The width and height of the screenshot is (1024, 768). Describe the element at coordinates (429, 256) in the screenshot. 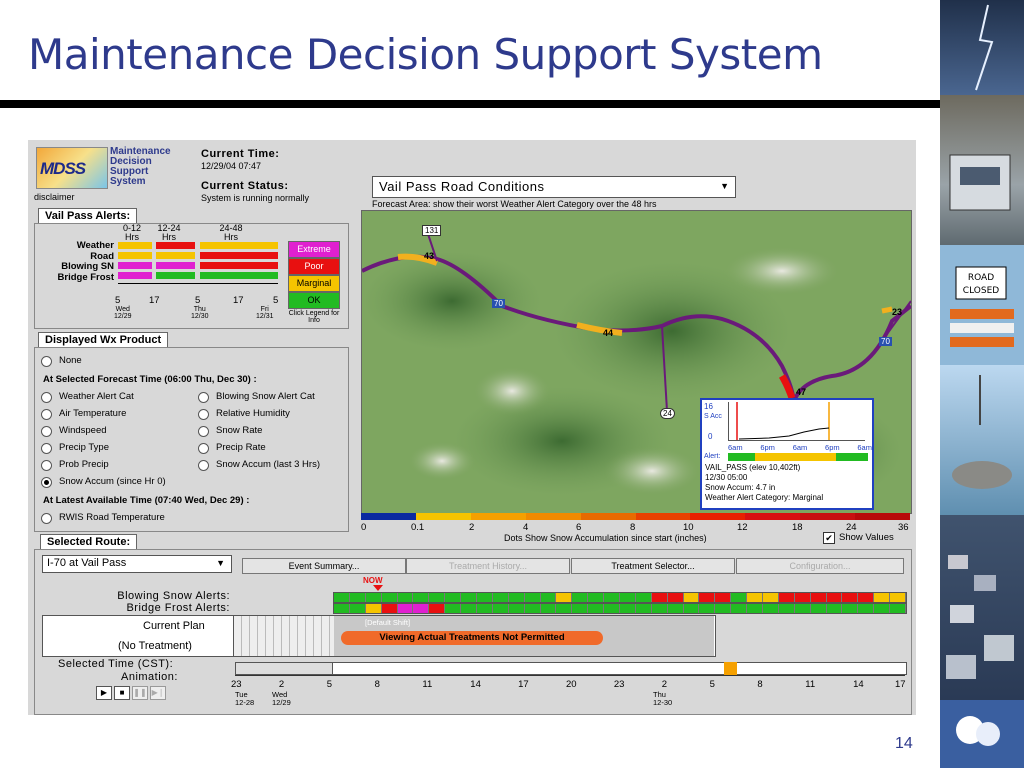

I see `route-marker: 43` at that location.